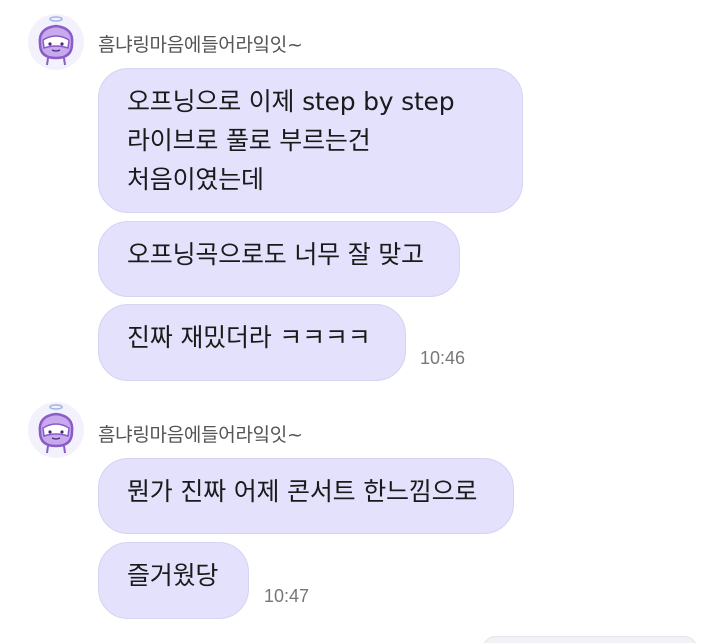 This screenshot has height=643, width=720. I want to click on message-timestamp: 10:46, so click(443, 358).